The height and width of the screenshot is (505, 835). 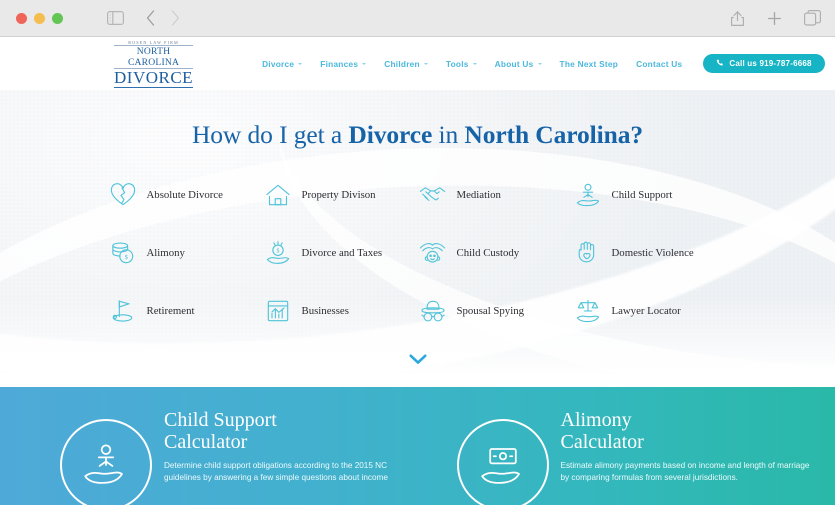 I want to click on chrome-right-actions, so click(x=775, y=18).